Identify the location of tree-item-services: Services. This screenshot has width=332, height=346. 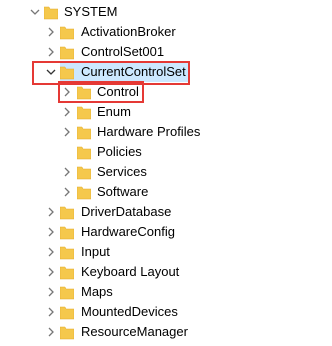
(100, 172).